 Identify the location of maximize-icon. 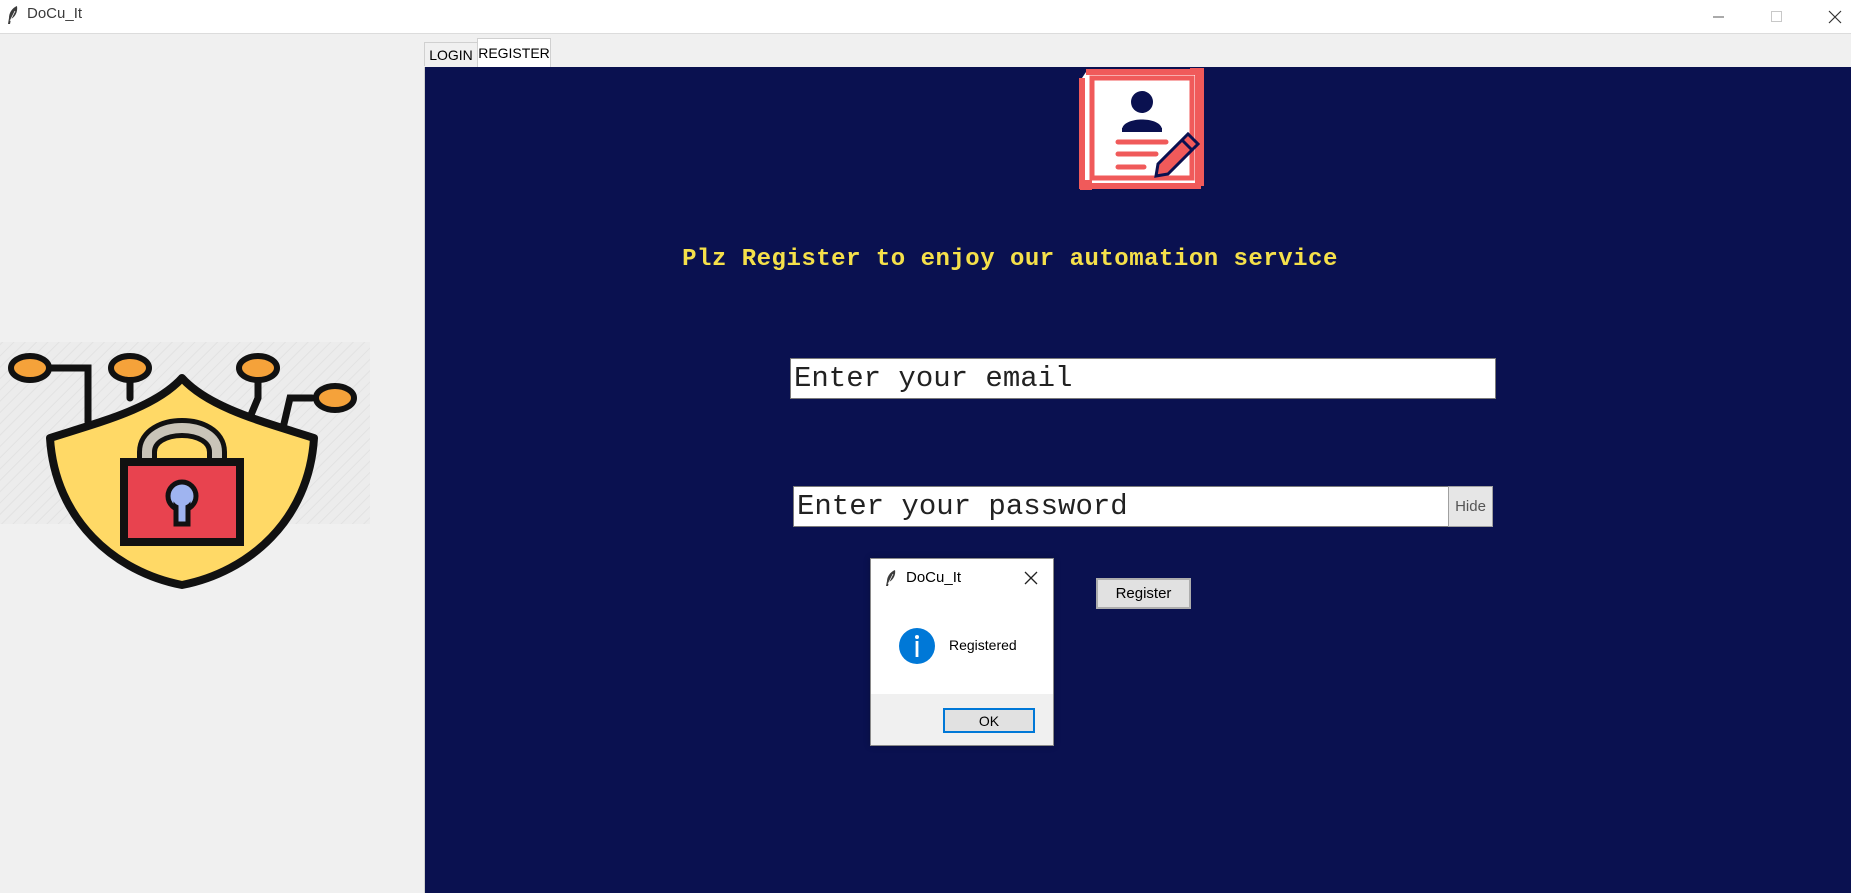
(1776, 16).